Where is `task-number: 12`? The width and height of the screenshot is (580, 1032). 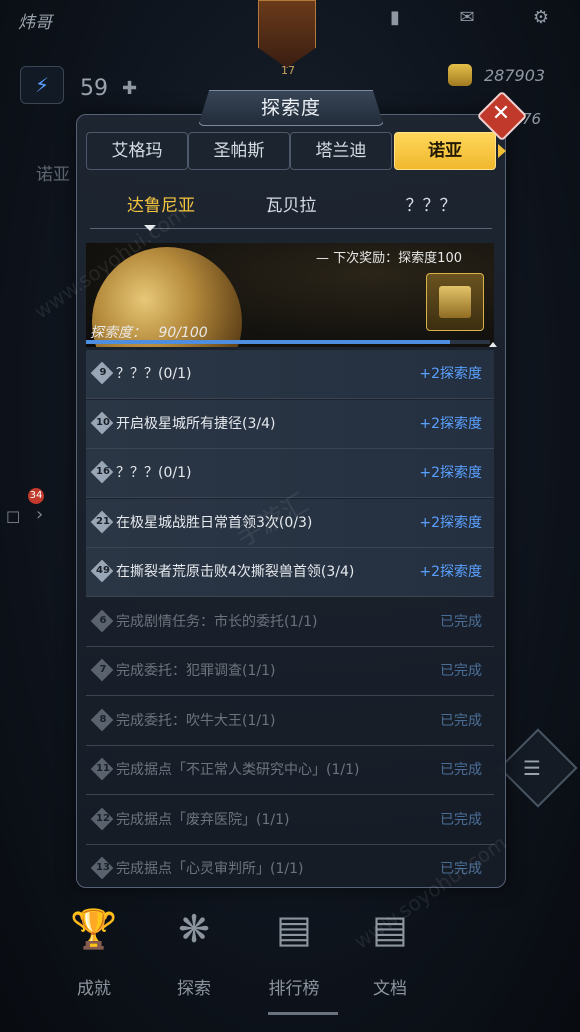
task-number: 12 is located at coordinates (103, 818).